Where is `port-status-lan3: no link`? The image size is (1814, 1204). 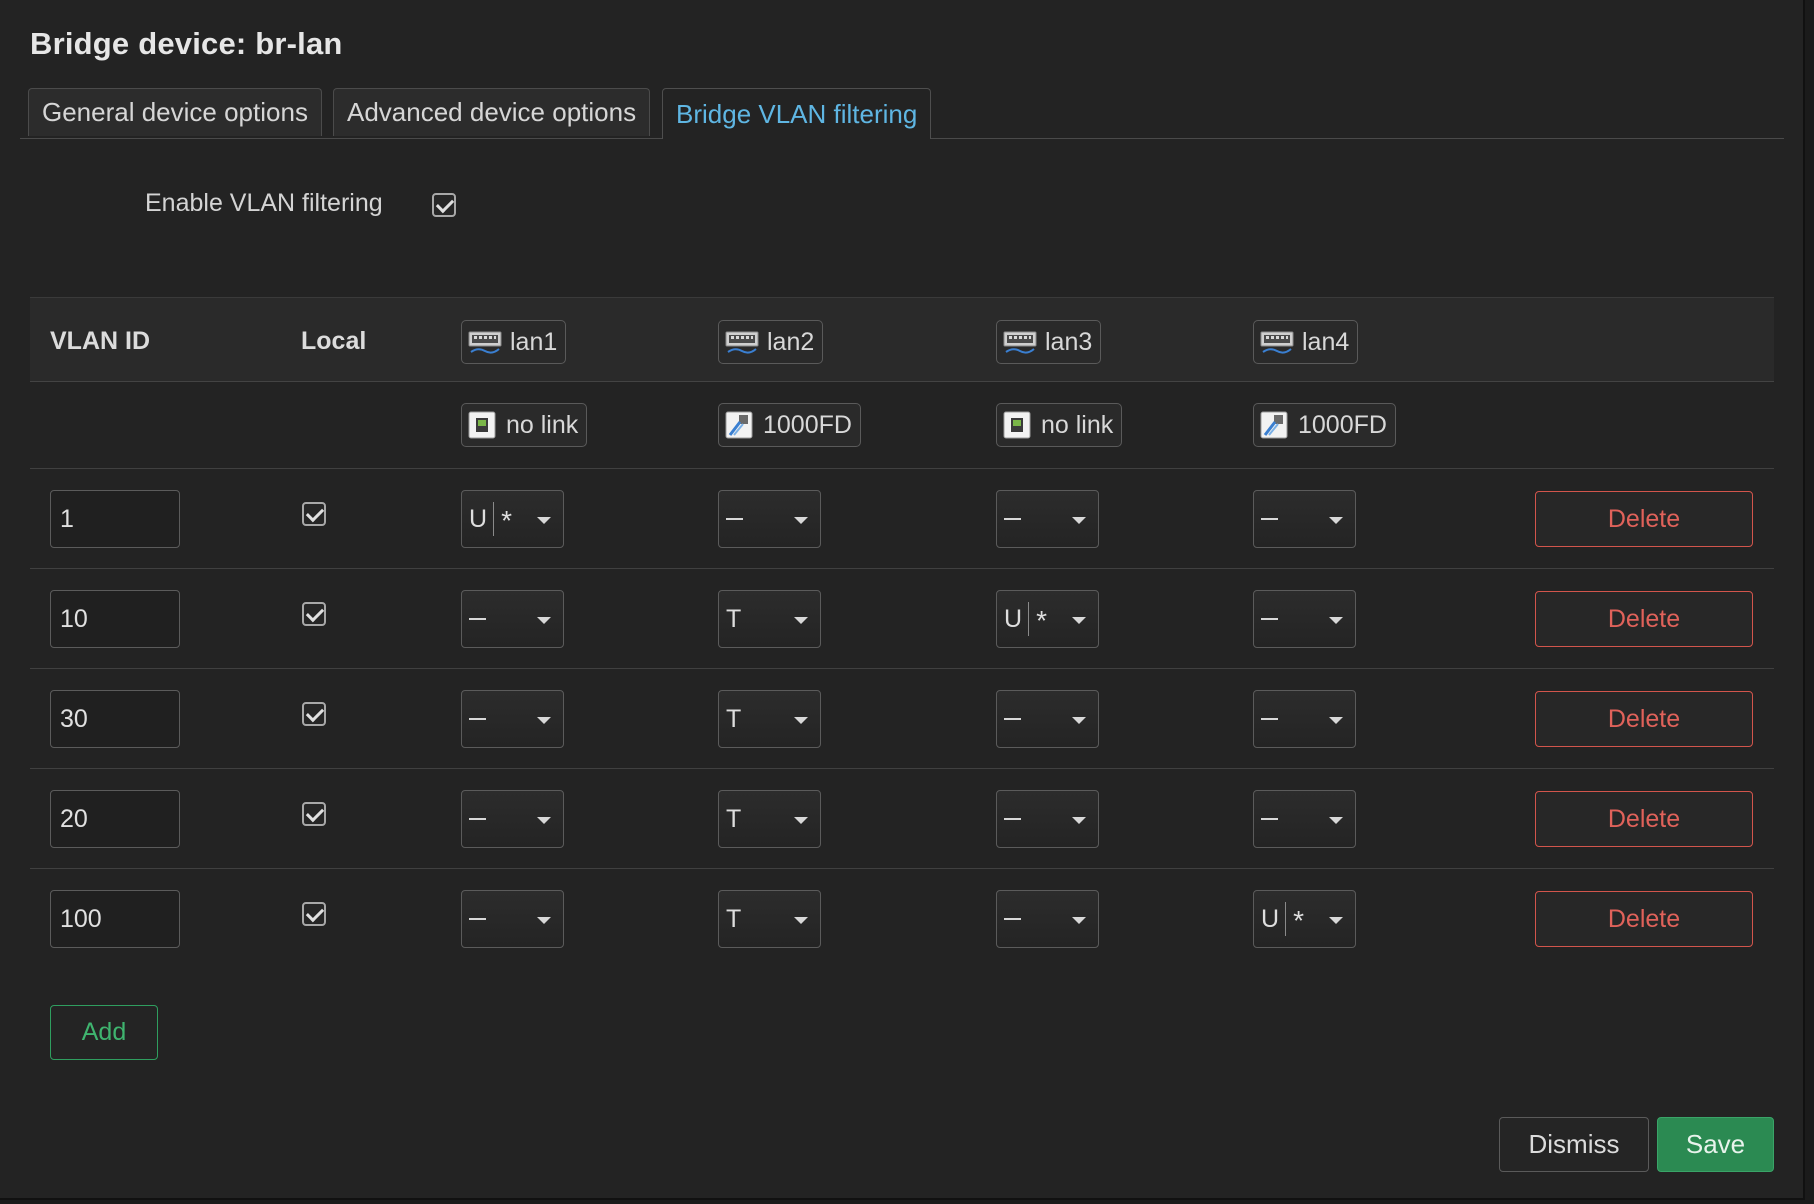 port-status-lan3: no link is located at coordinates (1059, 425).